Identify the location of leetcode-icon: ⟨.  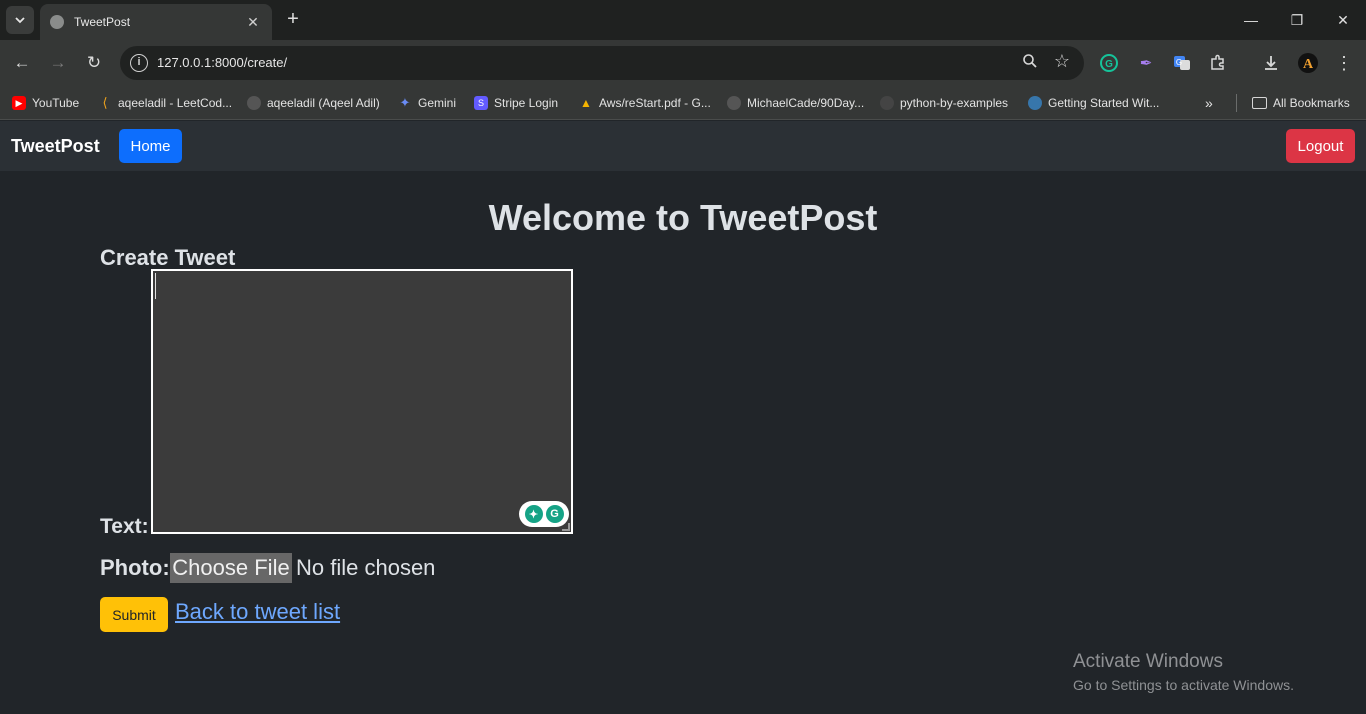
(105, 102).